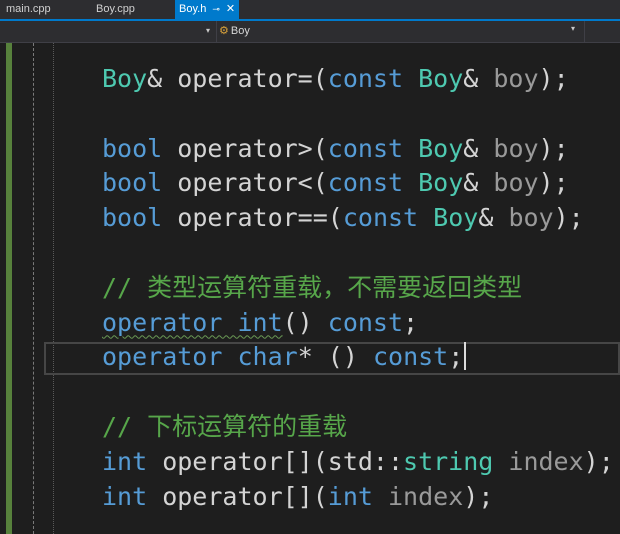  Describe the element at coordinates (448, 461) in the screenshot. I see `code-token: string` at that location.